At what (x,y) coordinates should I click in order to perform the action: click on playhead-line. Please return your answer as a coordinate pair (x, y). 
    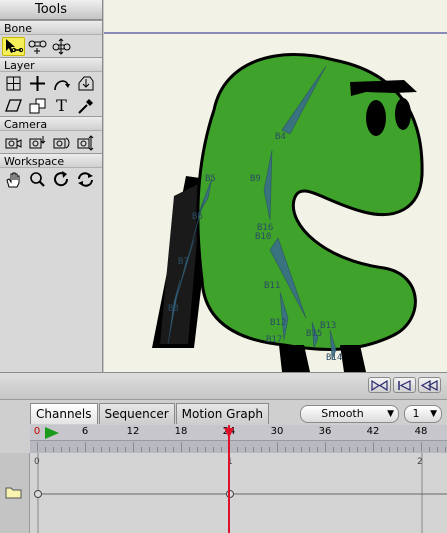
    Looking at the image, I should click on (229, 479).